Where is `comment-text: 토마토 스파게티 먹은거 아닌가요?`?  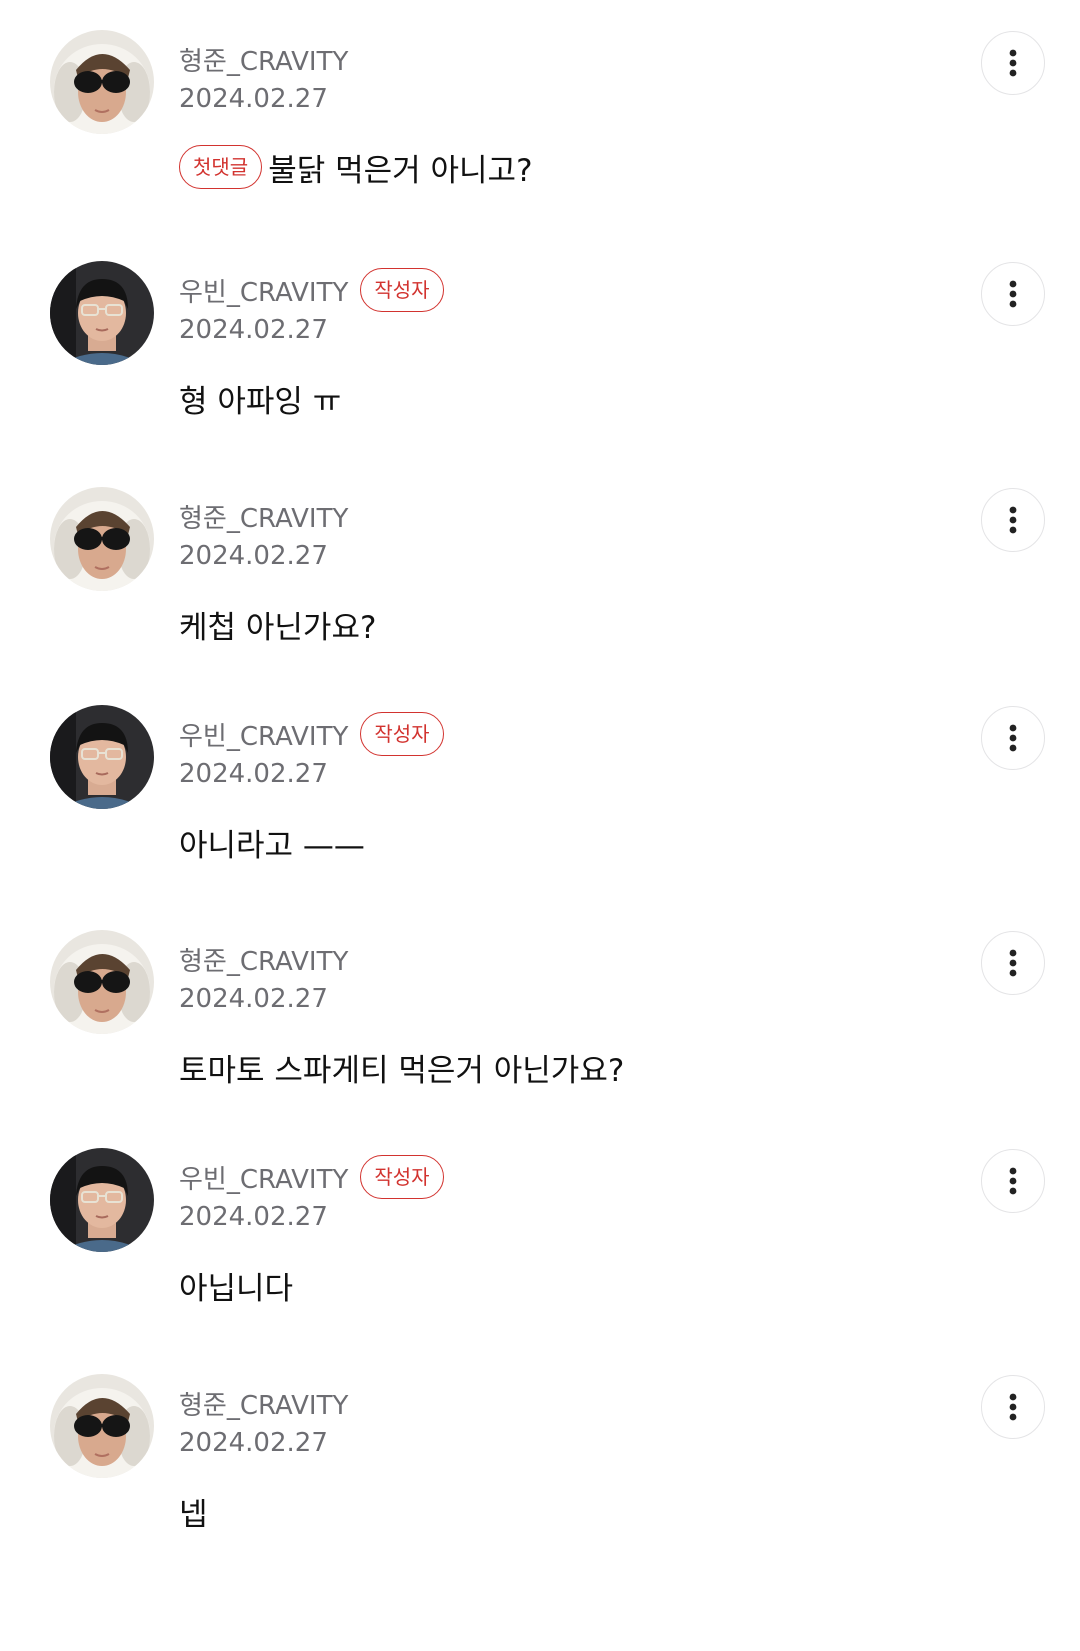 comment-text: 토마토 스파게티 먹은거 아닌가요? is located at coordinates (402, 1070).